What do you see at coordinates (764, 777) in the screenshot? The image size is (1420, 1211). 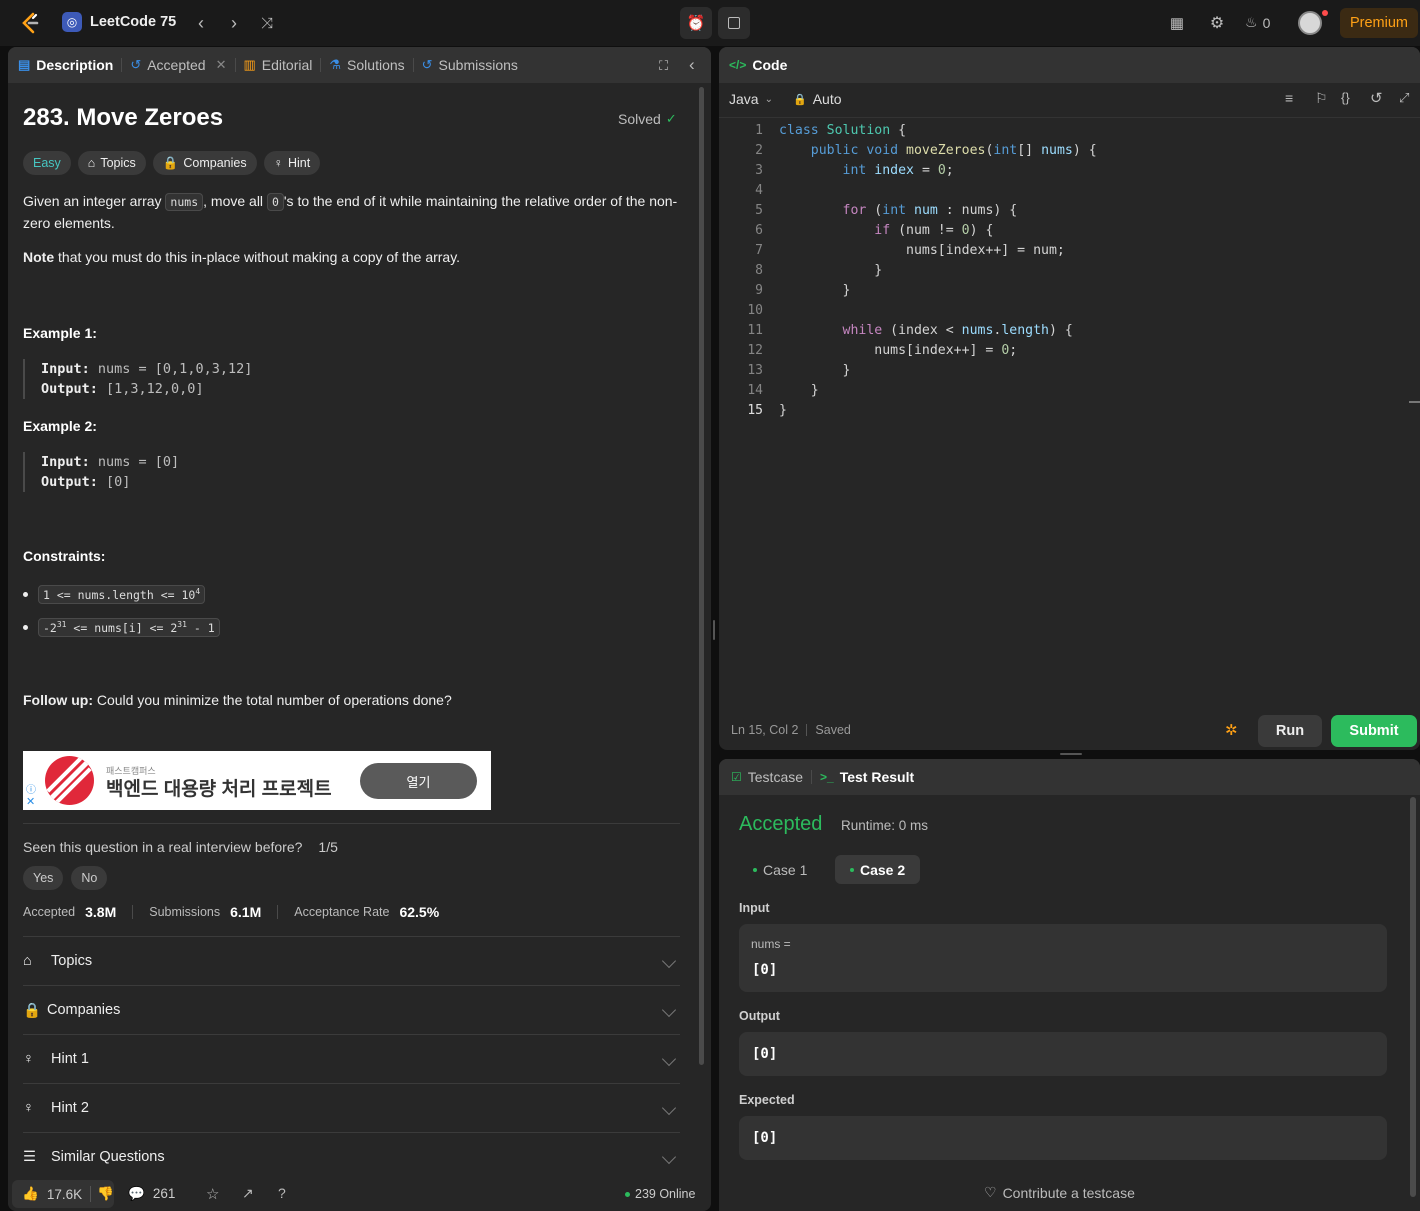 I see `tab-testcase: ☑ Testcase` at bounding box center [764, 777].